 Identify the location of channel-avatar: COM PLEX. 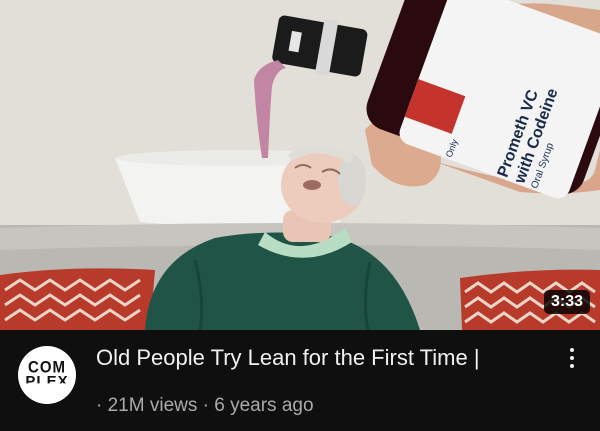
(47, 375).